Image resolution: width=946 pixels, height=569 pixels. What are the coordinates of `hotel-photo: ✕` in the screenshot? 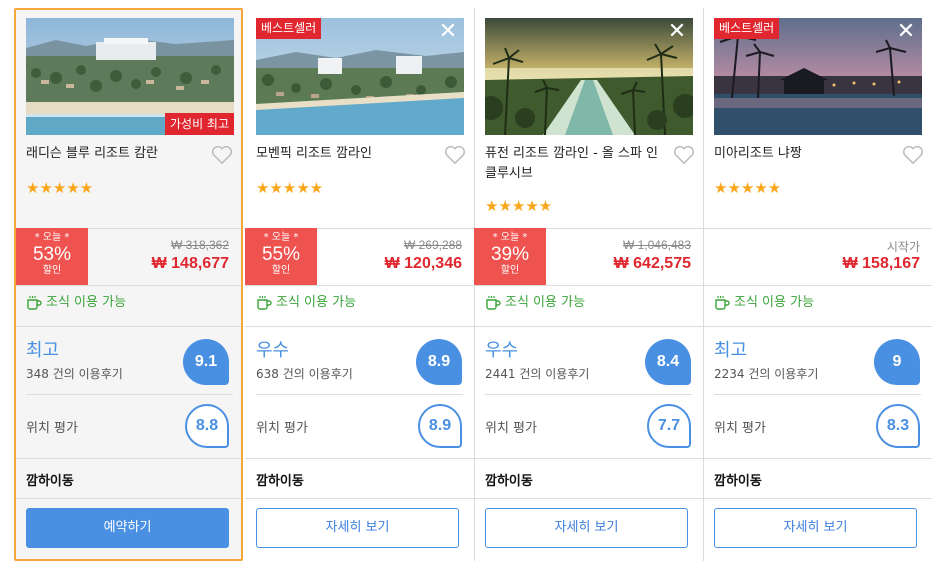 It's located at (589, 76).